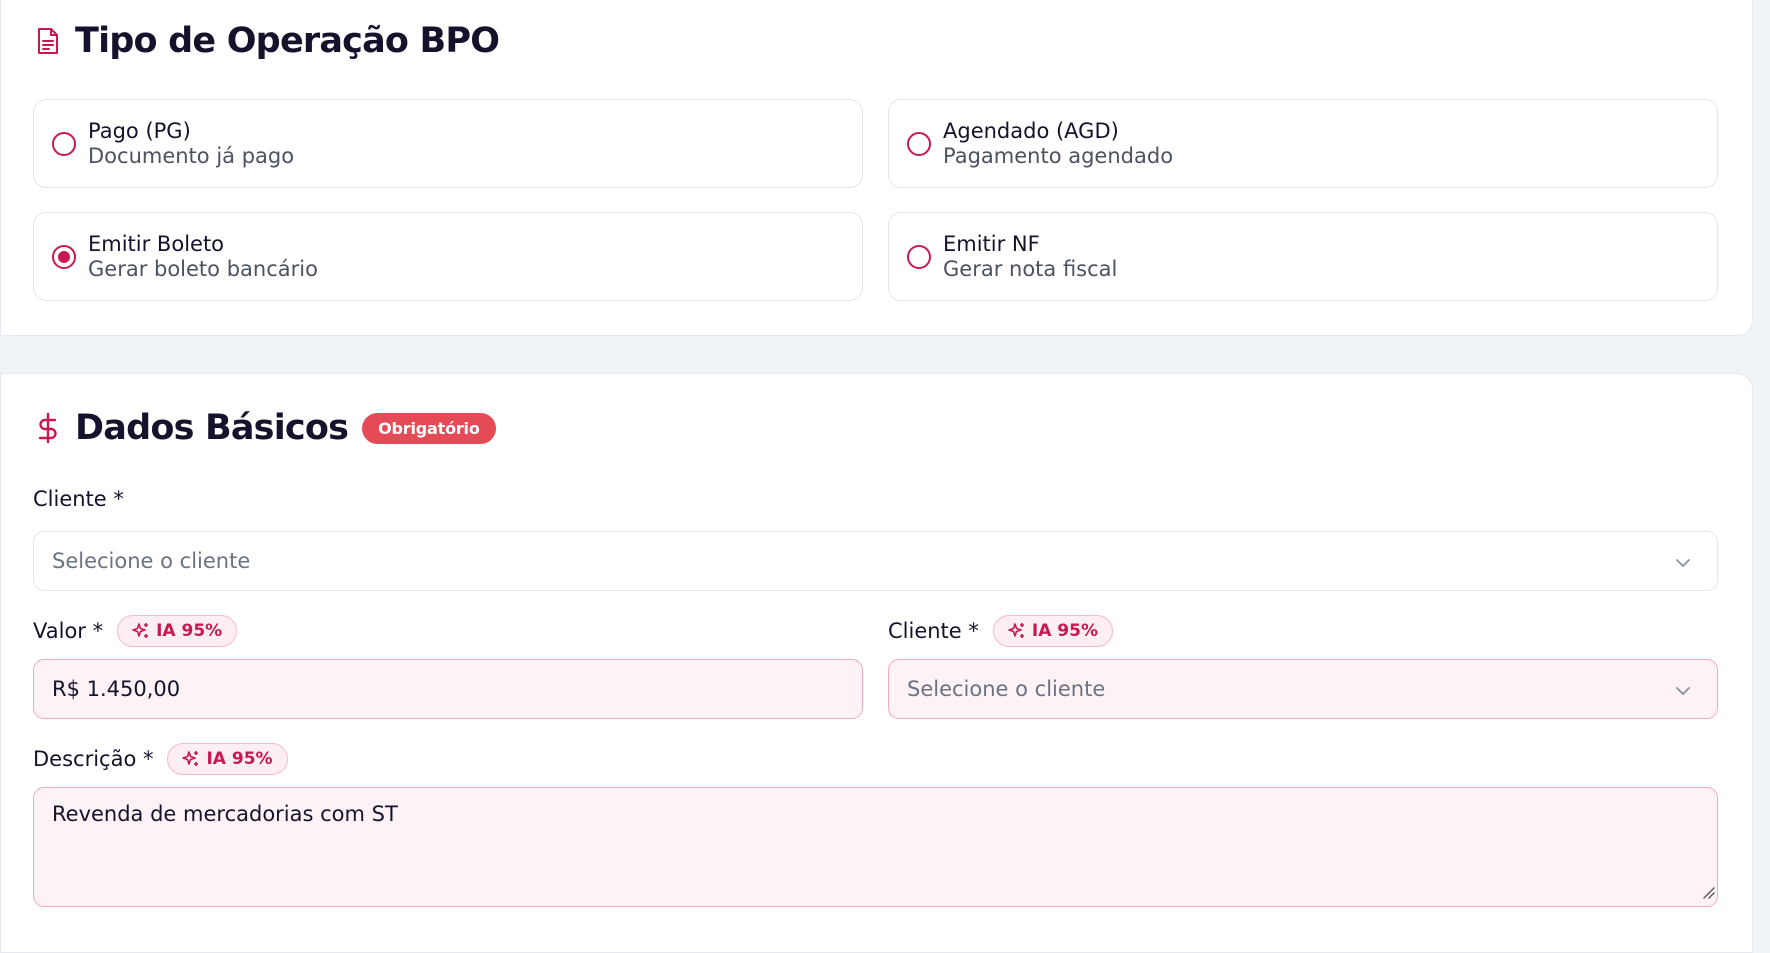 The image size is (1770, 953). Describe the element at coordinates (991, 243) in the screenshot. I see `option-emitir-nf-title: Emitir NF` at that location.